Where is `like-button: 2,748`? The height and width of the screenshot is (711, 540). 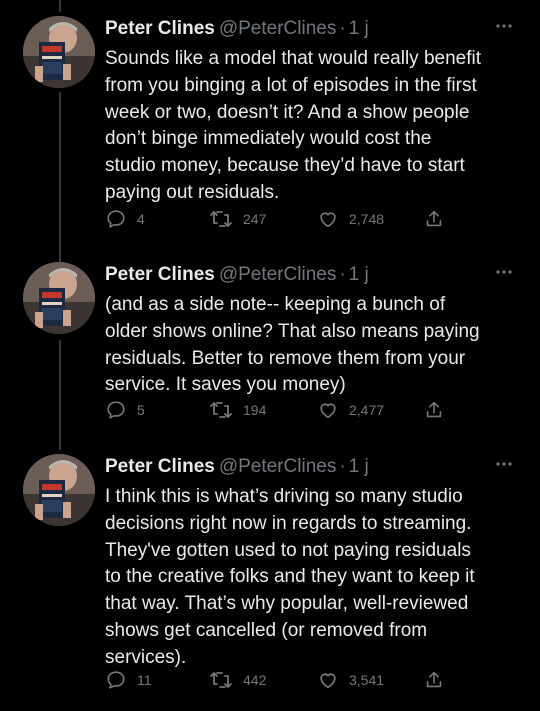 like-button: 2,748 is located at coordinates (350, 219).